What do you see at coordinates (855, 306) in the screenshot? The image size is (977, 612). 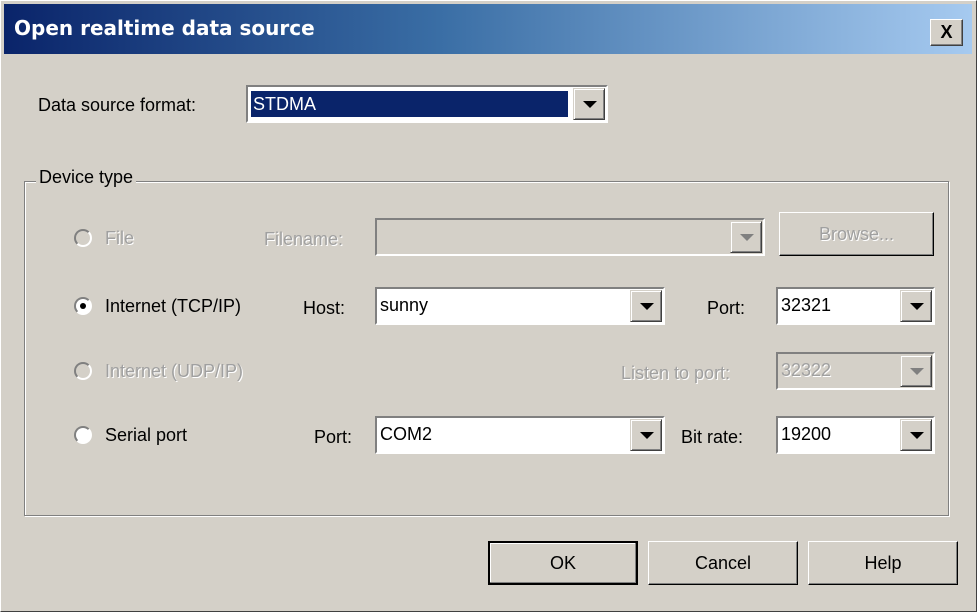 I see `tcp-port-select: 32321` at bounding box center [855, 306].